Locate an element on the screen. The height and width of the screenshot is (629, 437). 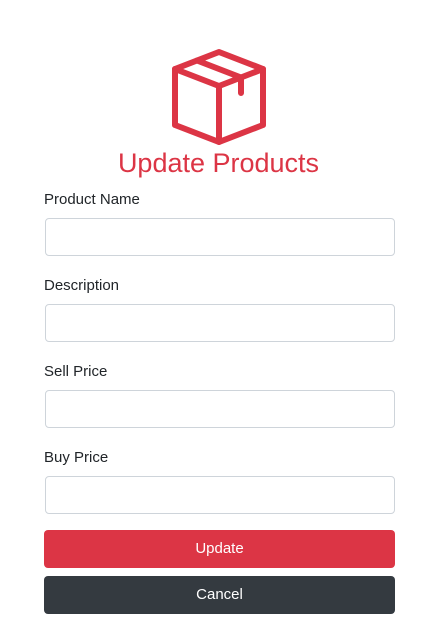
buy-price-label: Buy Price is located at coordinates (76, 457).